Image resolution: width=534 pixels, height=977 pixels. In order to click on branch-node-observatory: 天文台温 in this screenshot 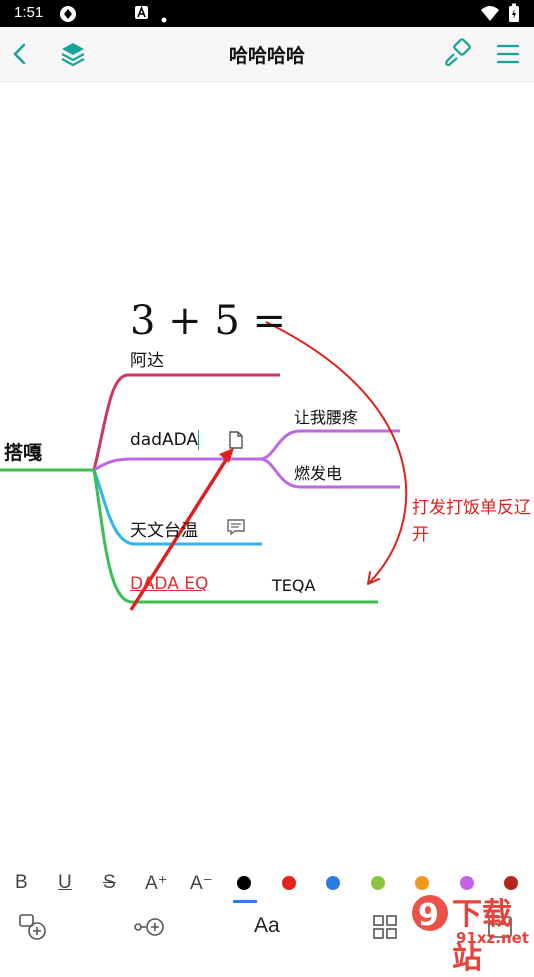, I will do `click(164, 528)`.